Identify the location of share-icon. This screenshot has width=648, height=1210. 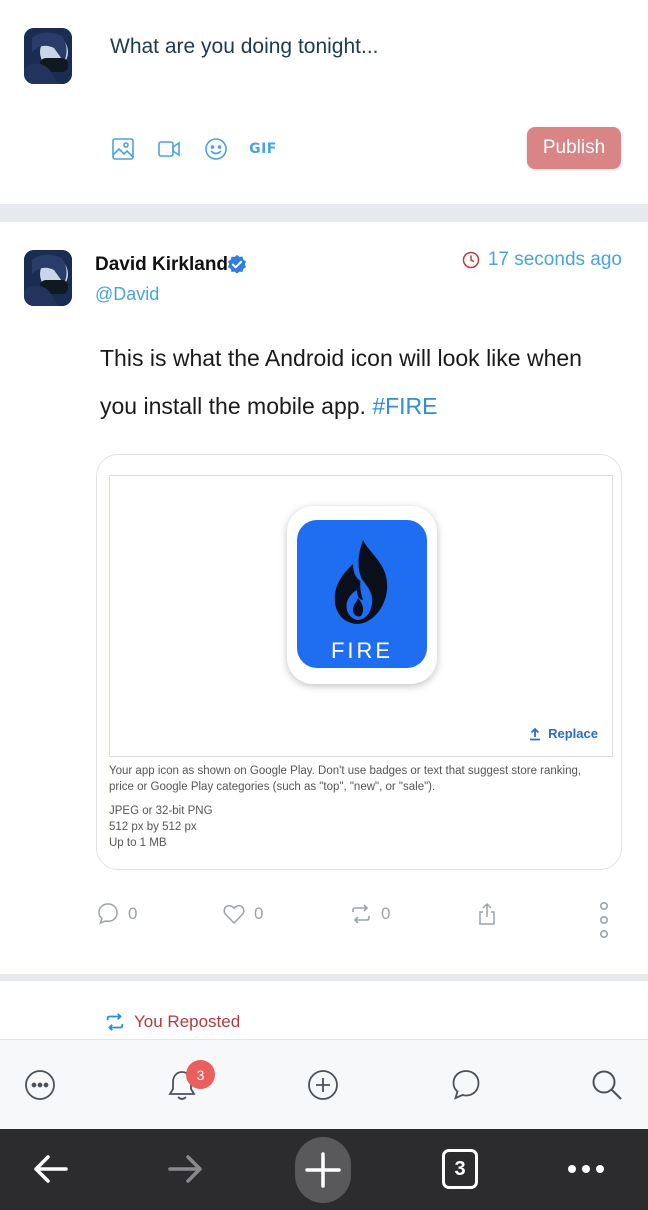
(487, 913).